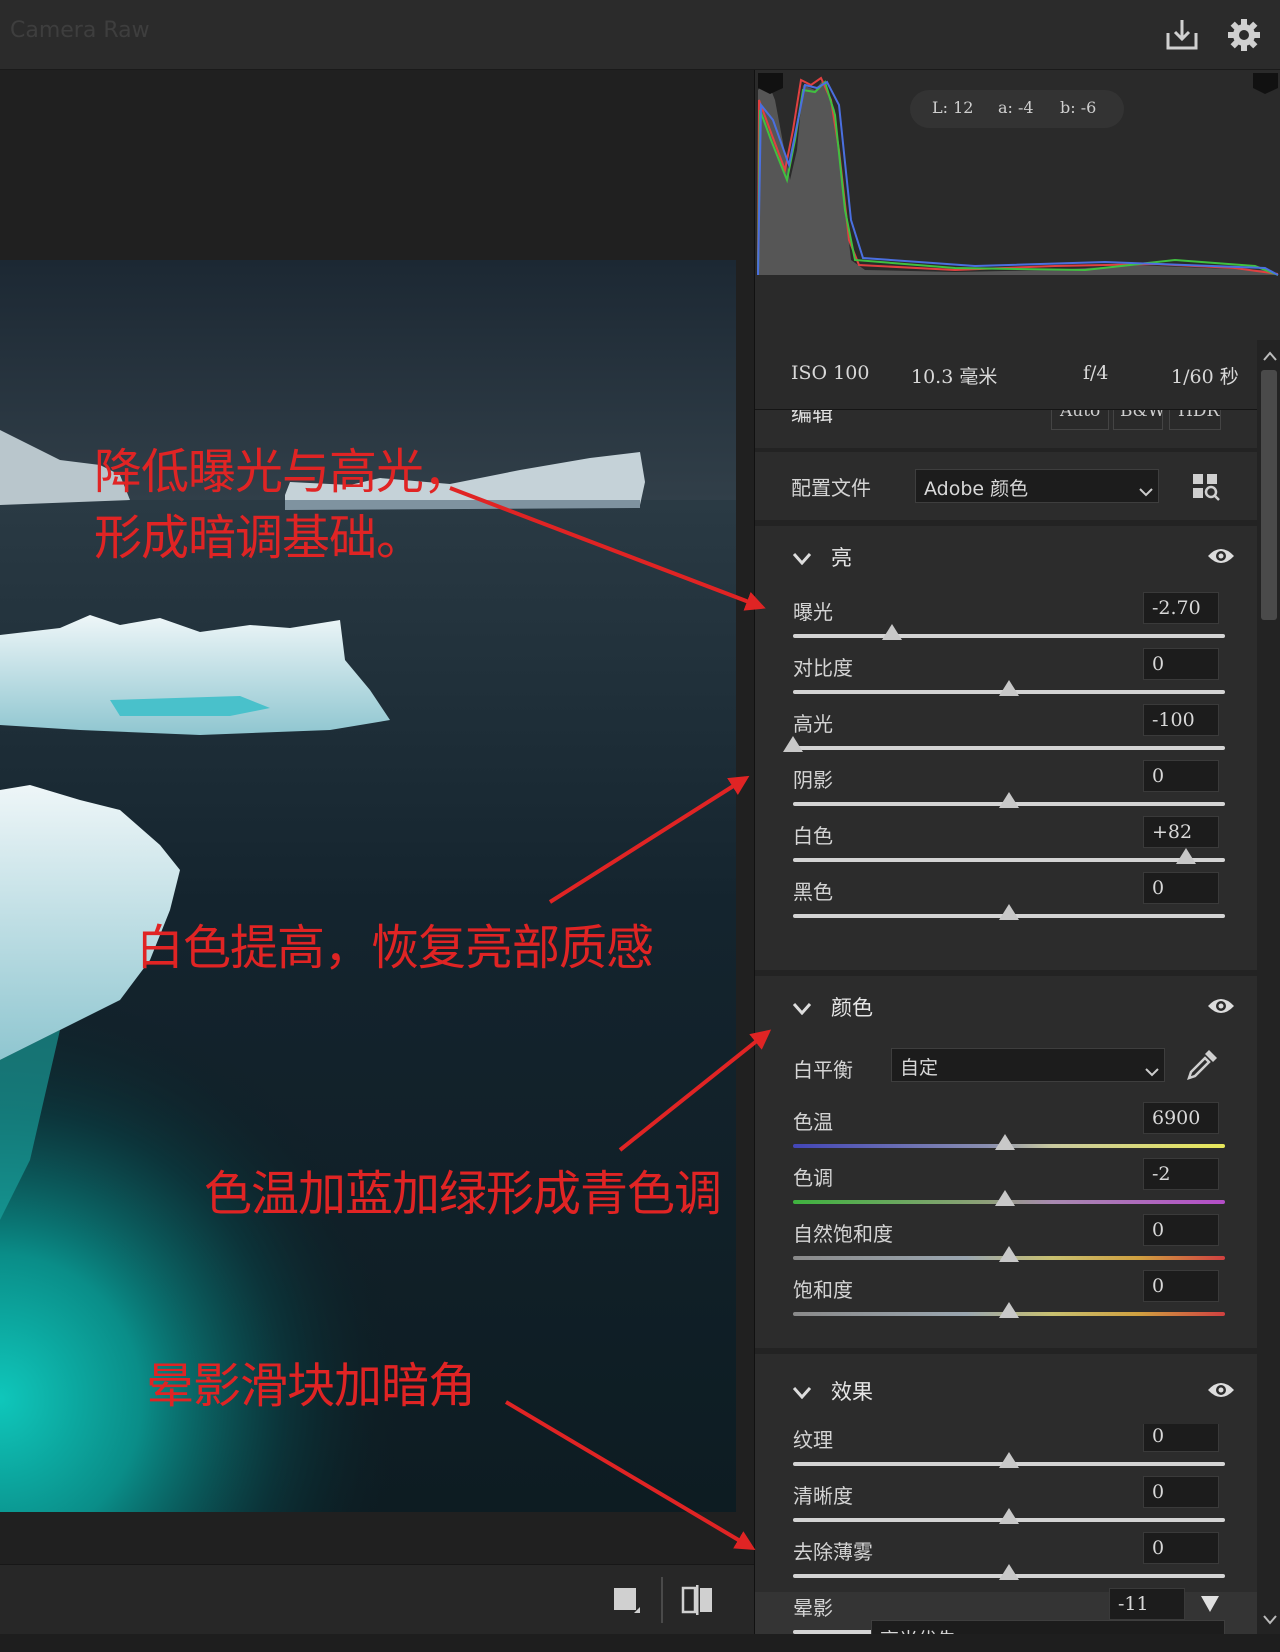  Describe the element at coordinates (662, 1600) in the screenshot. I see `toolbar-divider` at that location.